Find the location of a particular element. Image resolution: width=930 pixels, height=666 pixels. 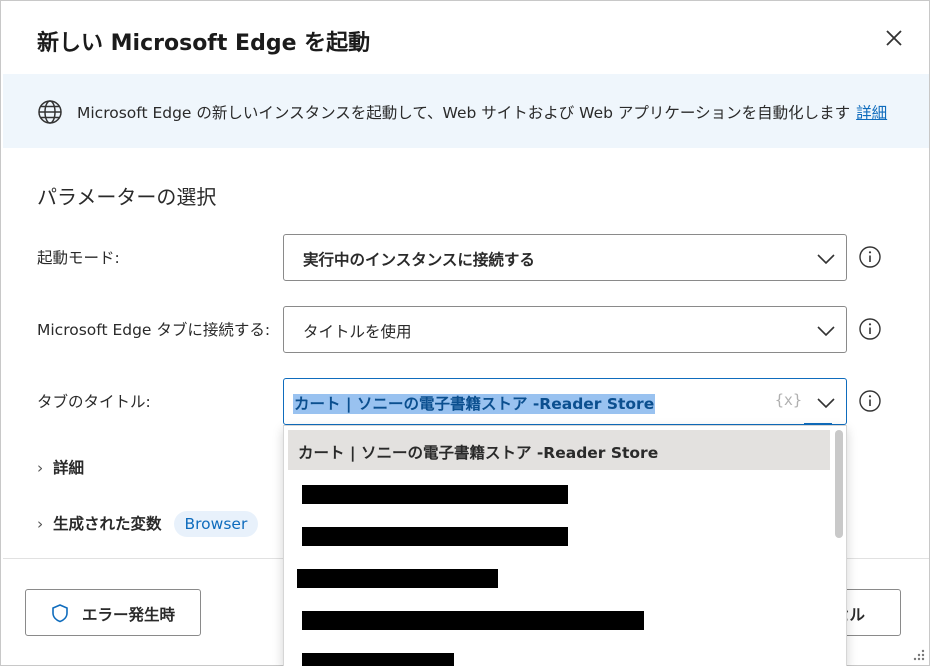

dropdown-item: カート | ソニーの電子書籍ストア -Reader Store is located at coordinates (559, 450).